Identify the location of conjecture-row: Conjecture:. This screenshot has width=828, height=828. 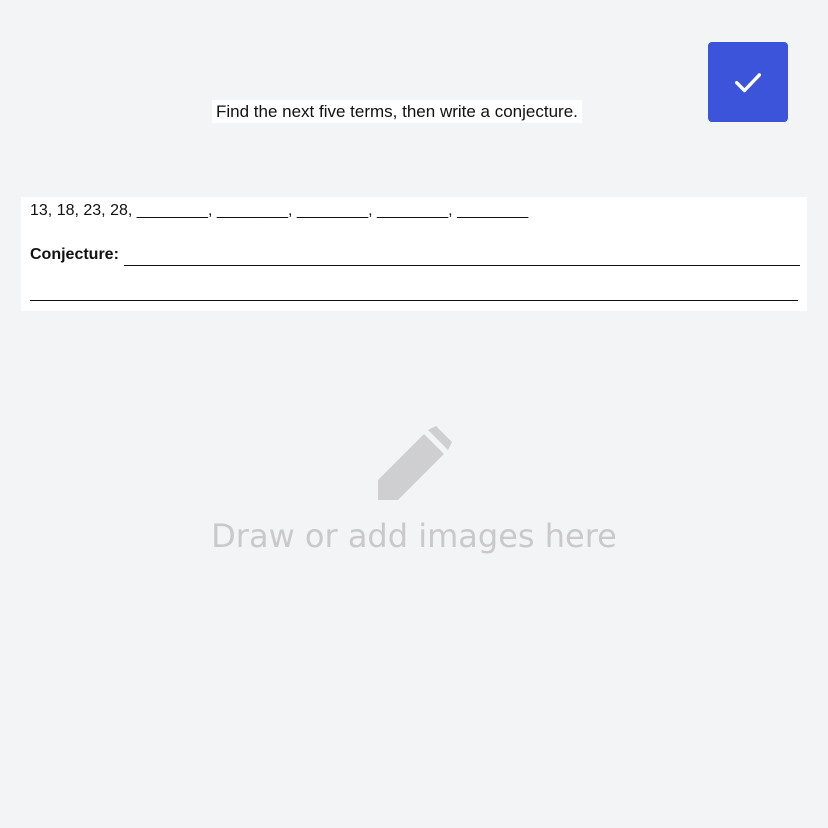
(415, 255).